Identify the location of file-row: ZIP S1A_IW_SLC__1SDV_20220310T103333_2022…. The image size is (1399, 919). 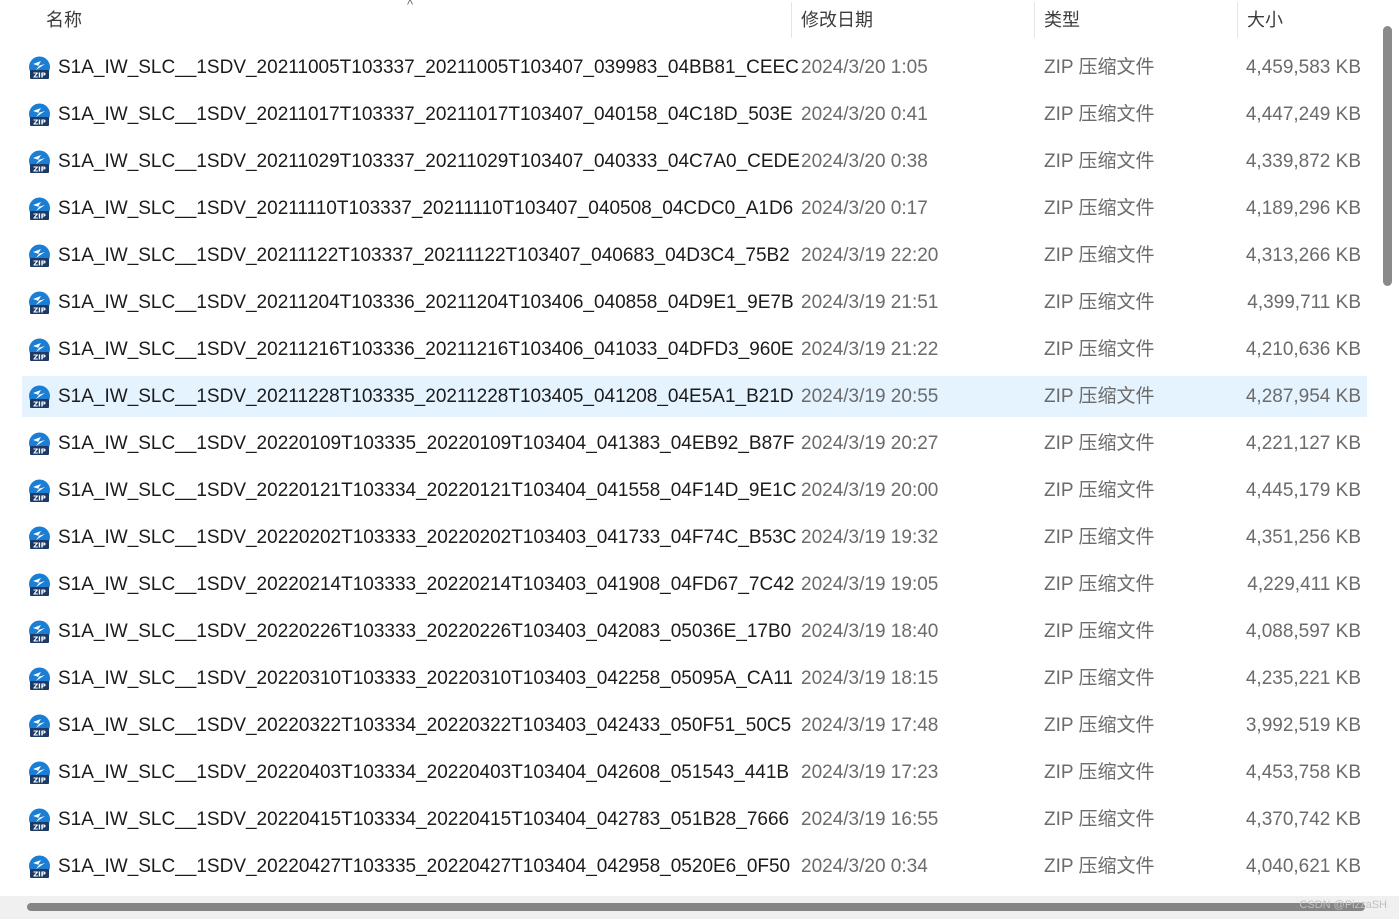
(694, 678).